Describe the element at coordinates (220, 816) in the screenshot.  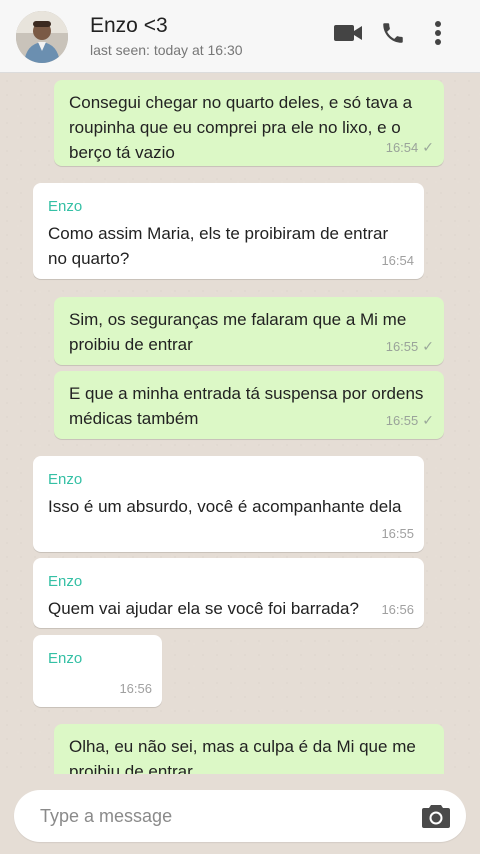
I see `message-input` at that location.